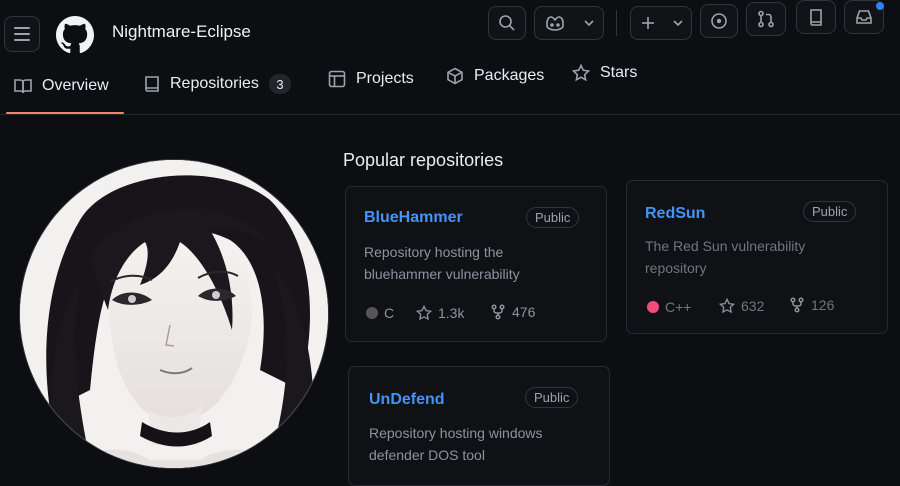  Describe the element at coordinates (214, 83) in the screenshot. I see `tab-repositories-label: Repositories` at that location.